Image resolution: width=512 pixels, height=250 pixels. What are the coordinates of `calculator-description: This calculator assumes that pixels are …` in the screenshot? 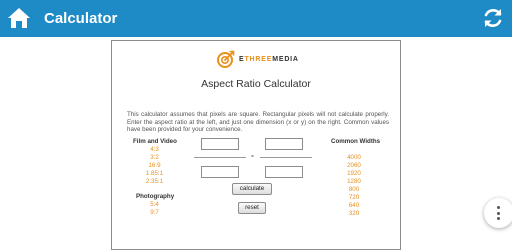 It's located at (258, 122).